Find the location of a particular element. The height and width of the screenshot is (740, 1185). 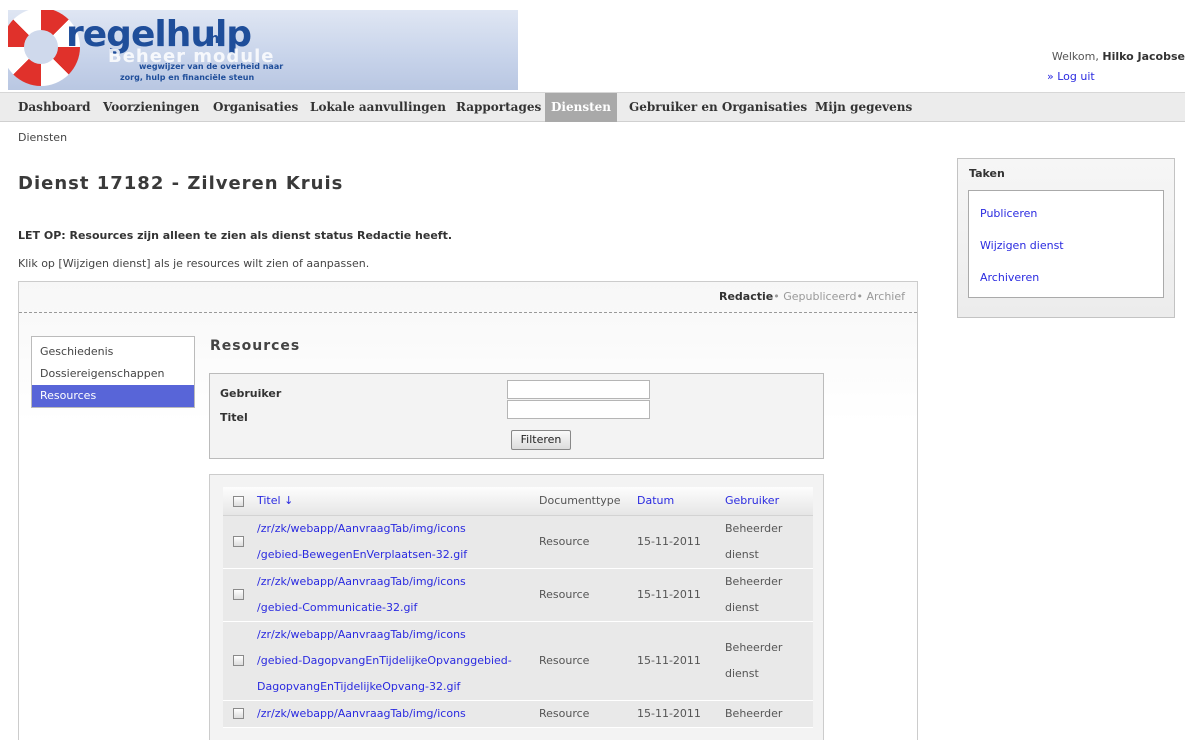

table-header-row: Titel ↓ Documenttype Datum Gebruiker is located at coordinates (518, 501).